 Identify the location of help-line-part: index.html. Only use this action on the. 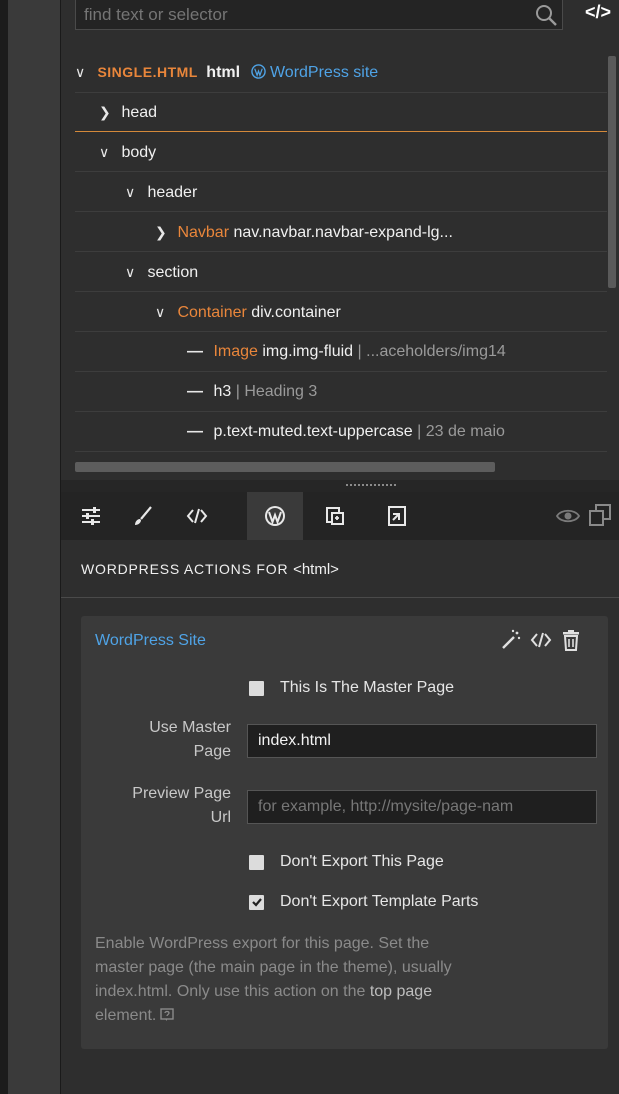
(232, 991).